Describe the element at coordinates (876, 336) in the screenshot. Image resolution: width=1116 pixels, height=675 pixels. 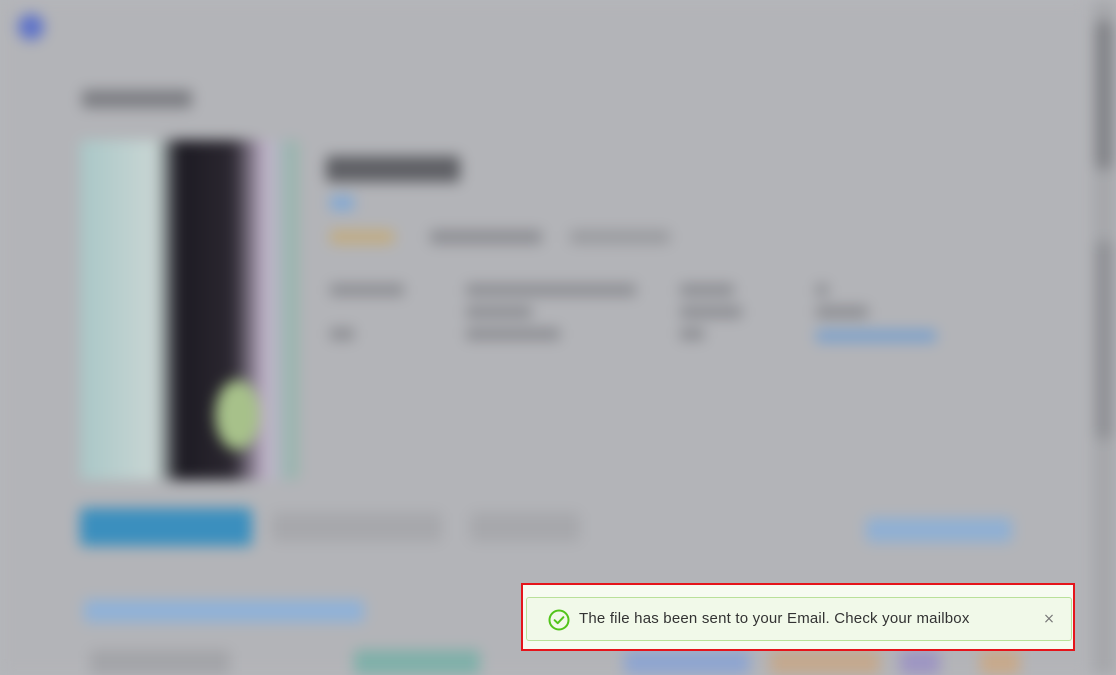
I see `detail-link` at that location.